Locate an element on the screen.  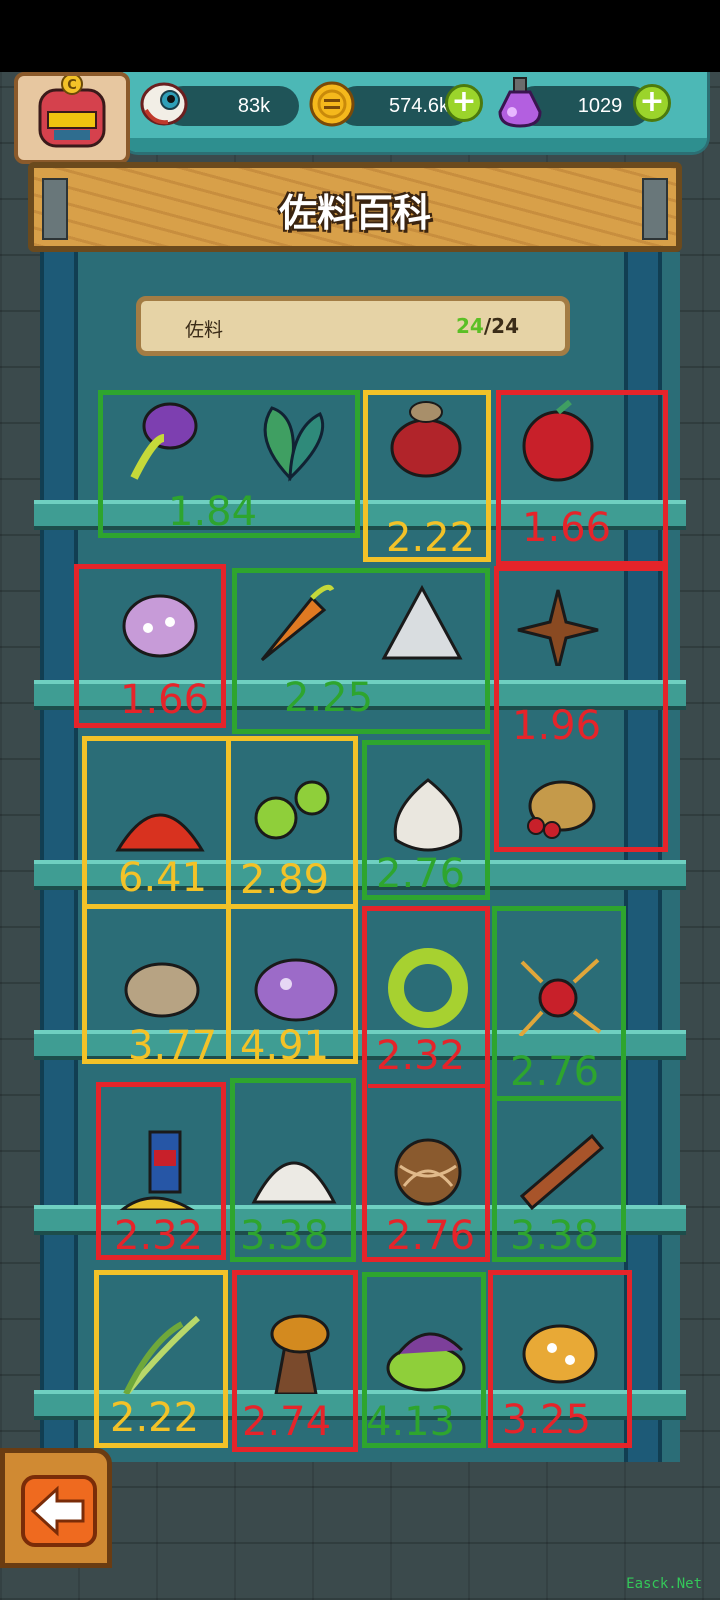
eyeball-count: 83k is located at coordinates (254, 106).